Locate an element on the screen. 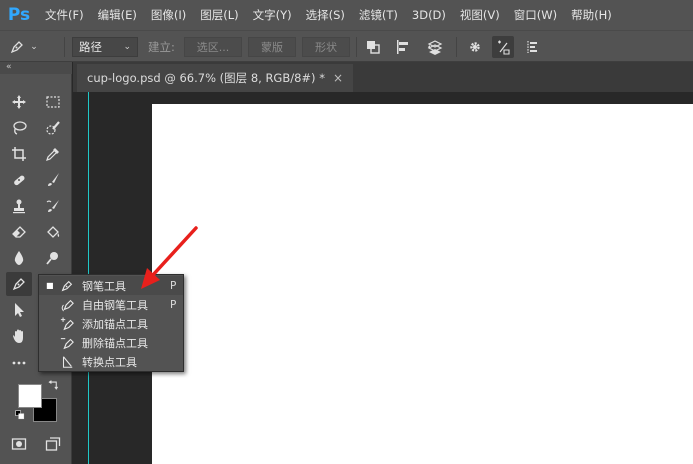 This screenshot has width=693, height=464. gear-icon is located at coordinates (475, 47).